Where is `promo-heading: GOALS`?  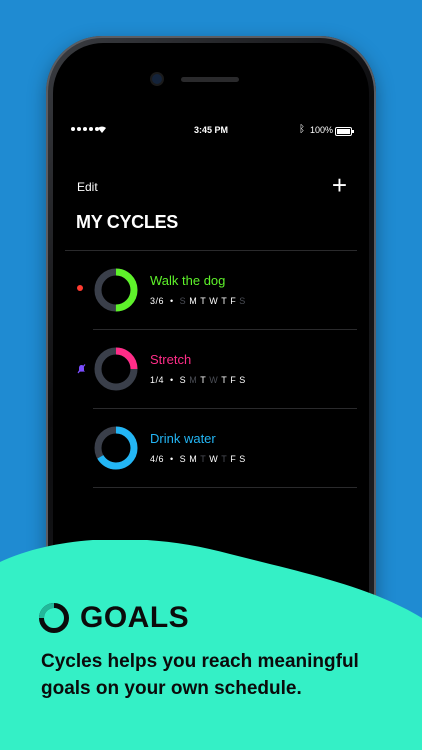 promo-heading: GOALS is located at coordinates (113, 618).